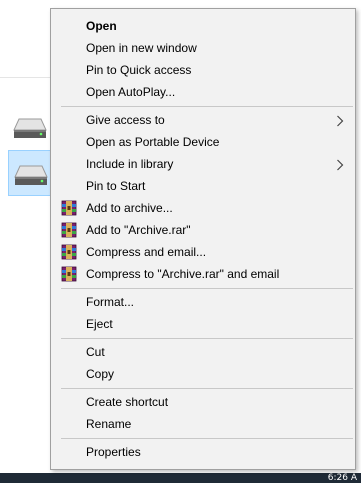 The height and width of the screenshot is (483, 361). Describe the element at coordinates (109, 424) in the screenshot. I see `menu-item-label: Rename` at that location.